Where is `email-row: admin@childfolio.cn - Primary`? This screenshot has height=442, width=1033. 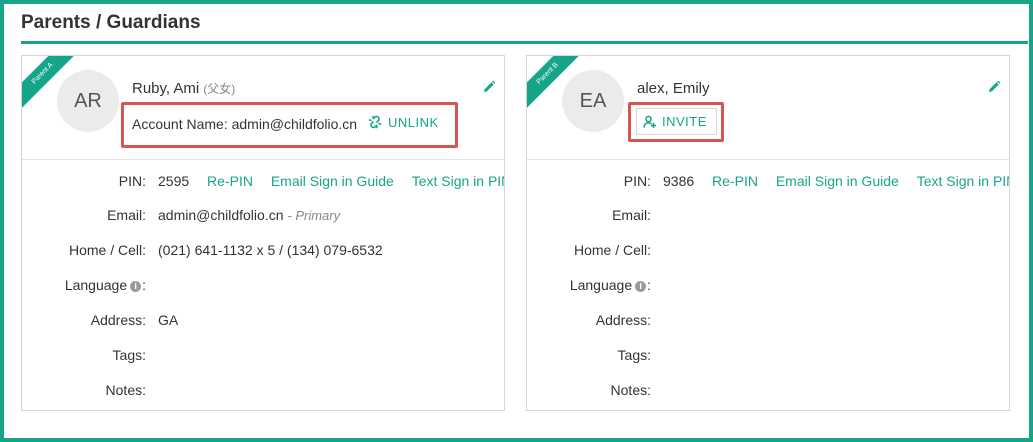 email-row: admin@childfolio.cn - Primary is located at coordinates (249, 215).